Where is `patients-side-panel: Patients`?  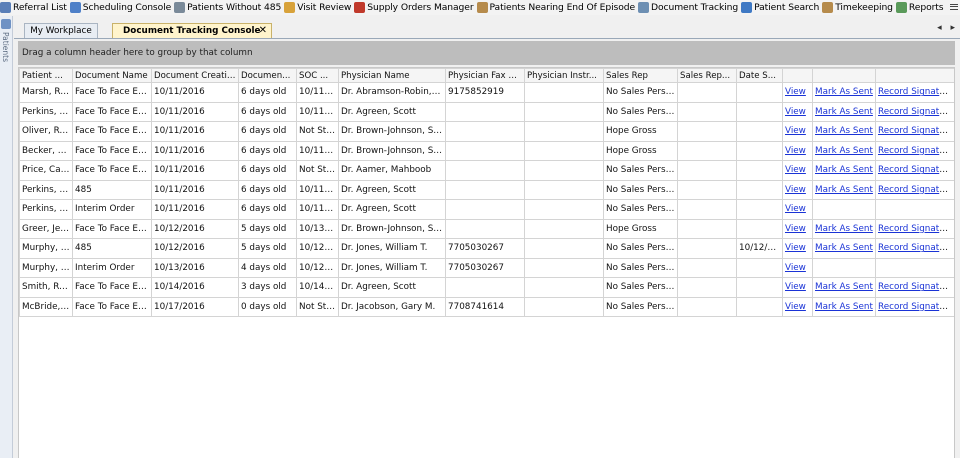
patients-side-panel: Patients is located at coordinates (6, 237).